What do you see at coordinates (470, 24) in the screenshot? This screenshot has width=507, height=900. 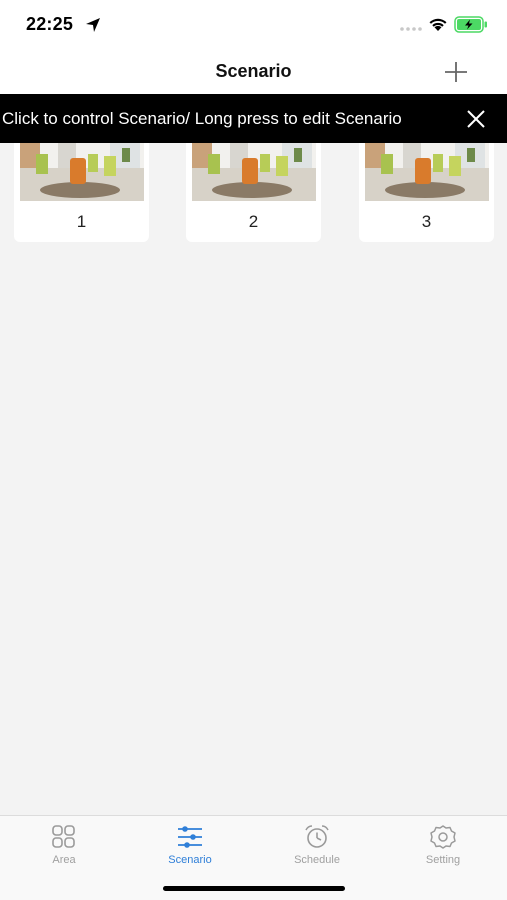 I see `battery-charging-icon` at bounding box center [470, 24].